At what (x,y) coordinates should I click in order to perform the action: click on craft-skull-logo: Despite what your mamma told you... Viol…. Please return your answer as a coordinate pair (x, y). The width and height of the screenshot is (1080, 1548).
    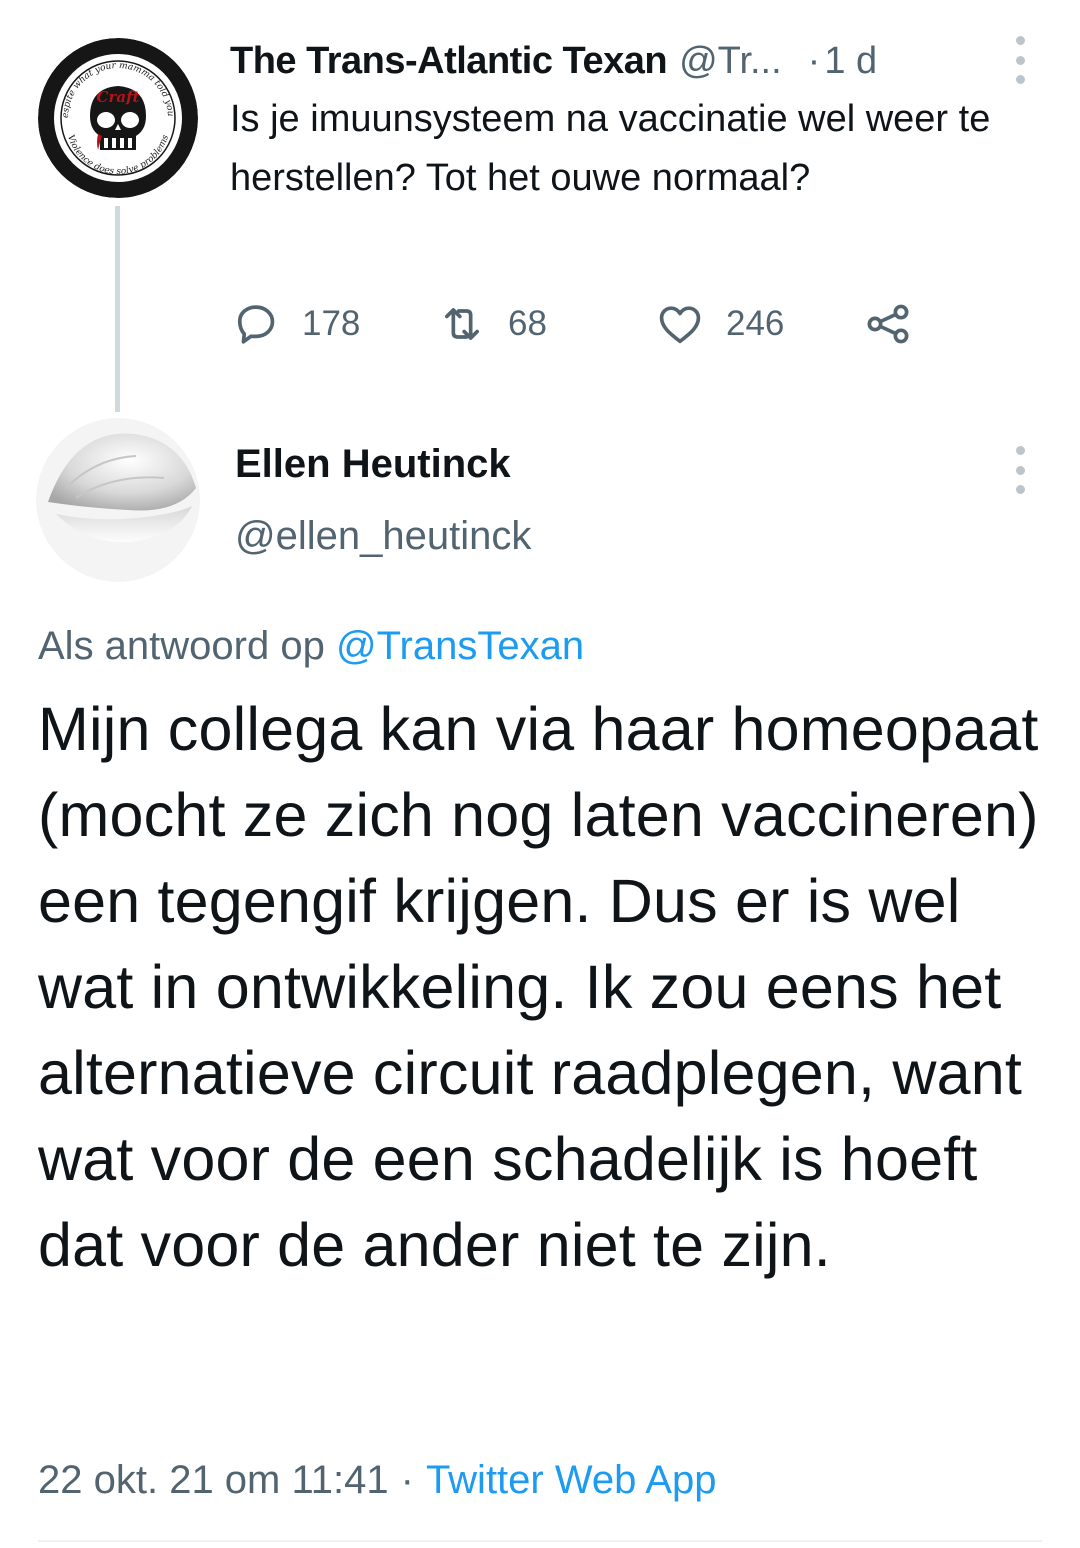
    Looking at the image, I should click on (118, 118).